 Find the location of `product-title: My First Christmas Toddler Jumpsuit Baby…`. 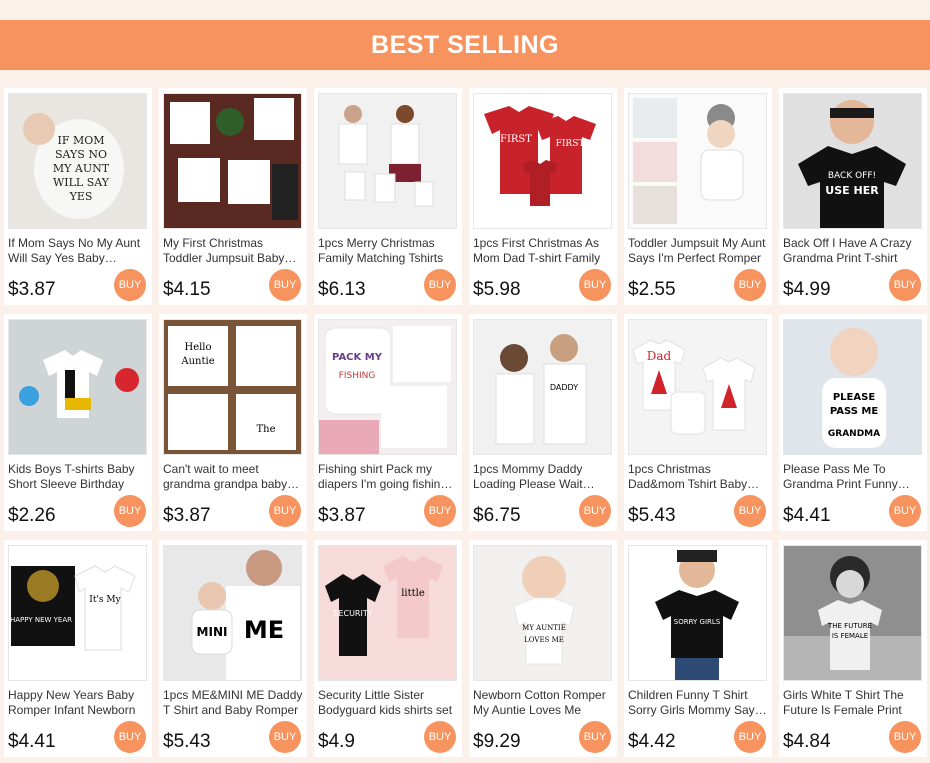

product-title: My First Christmas Toddler Jumpsuit Baby… is located at coordinates (233, 251).